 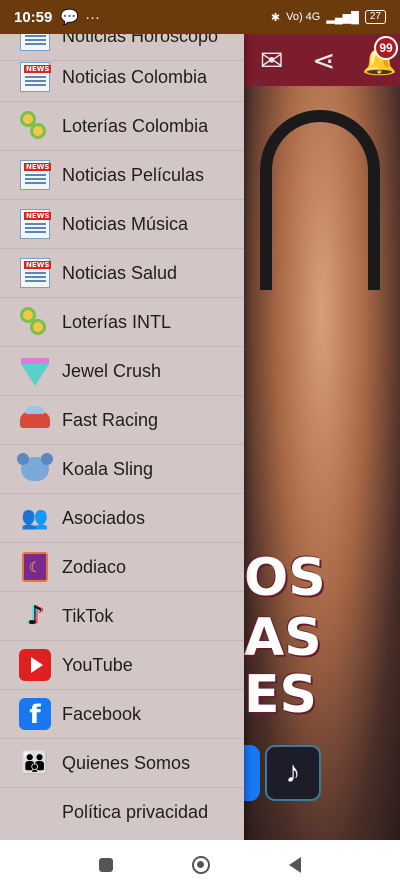 What do you see at coordinates (35, 517) in the screenshot?
I see `people-icon: 👥` at bounding box center [35, 517].